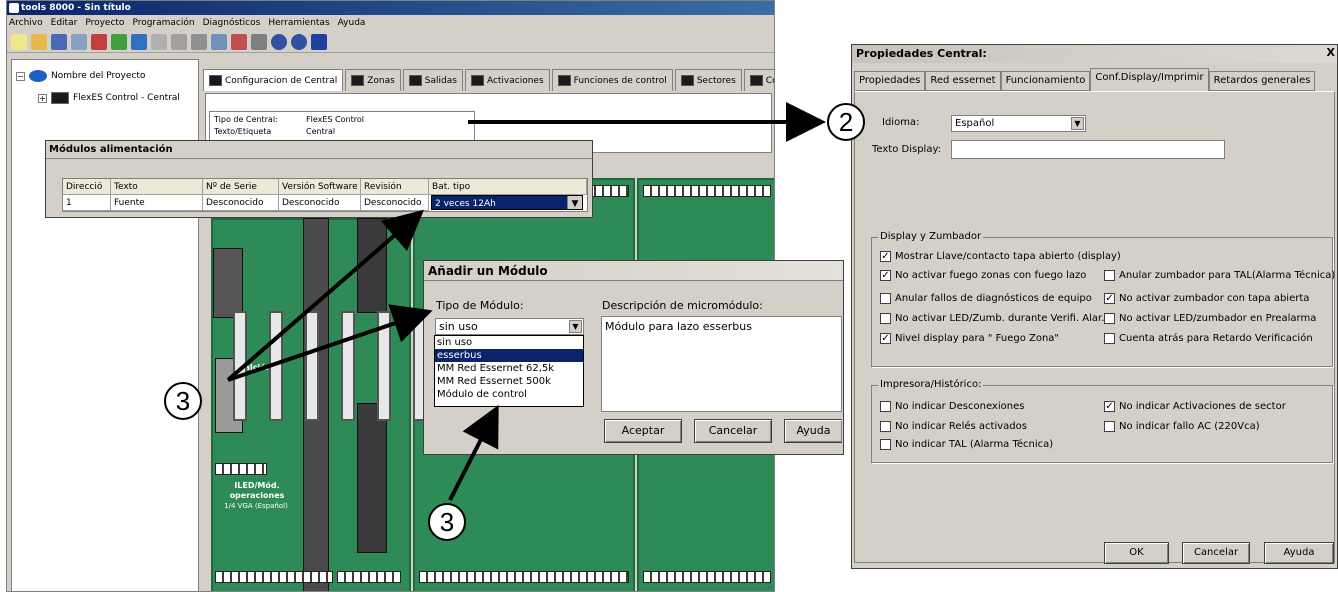 The image size is (1338, 592). What do you see at coordinates (325, 295) in the screenshot?
I see `arrow-to-battery-type` at bounding box center [325, 295].